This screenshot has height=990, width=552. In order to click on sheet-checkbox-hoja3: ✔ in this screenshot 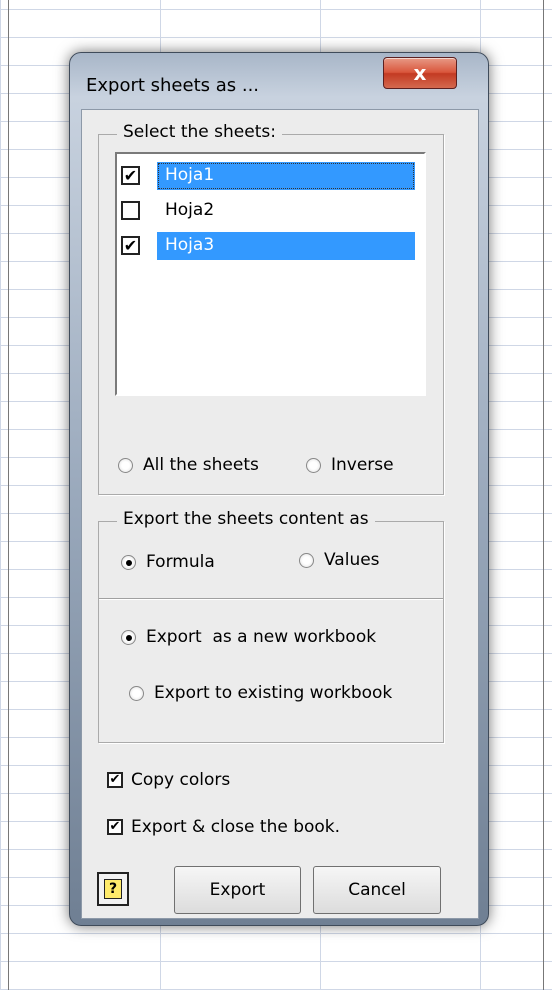, I will do `click(130, 245)`.